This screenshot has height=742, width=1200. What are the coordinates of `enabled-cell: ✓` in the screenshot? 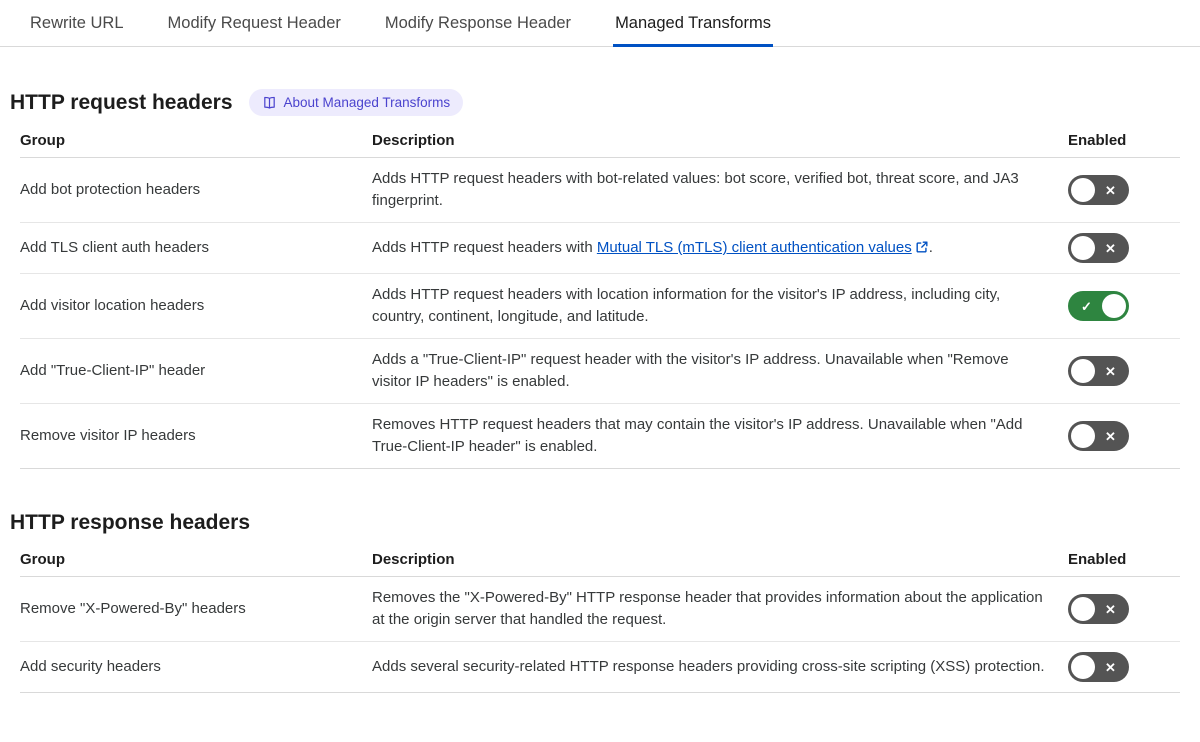 It's located at (1124, 306).